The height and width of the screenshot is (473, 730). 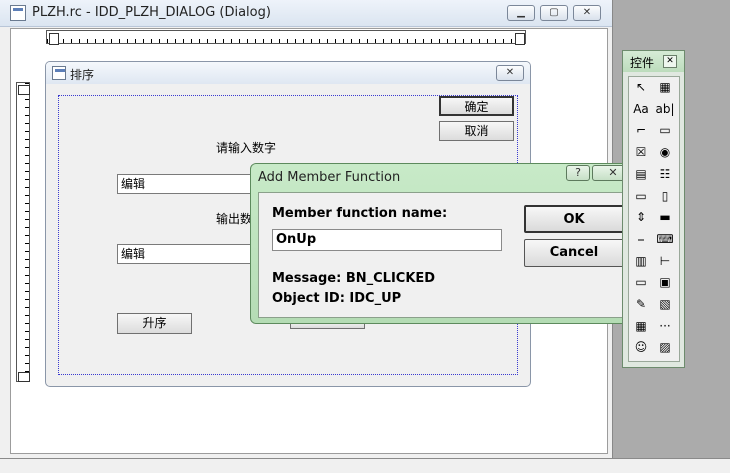 What do you see at coordinates (365, 465) in the screenshot?
I see `status-strip` at bounding box center [365, 465].